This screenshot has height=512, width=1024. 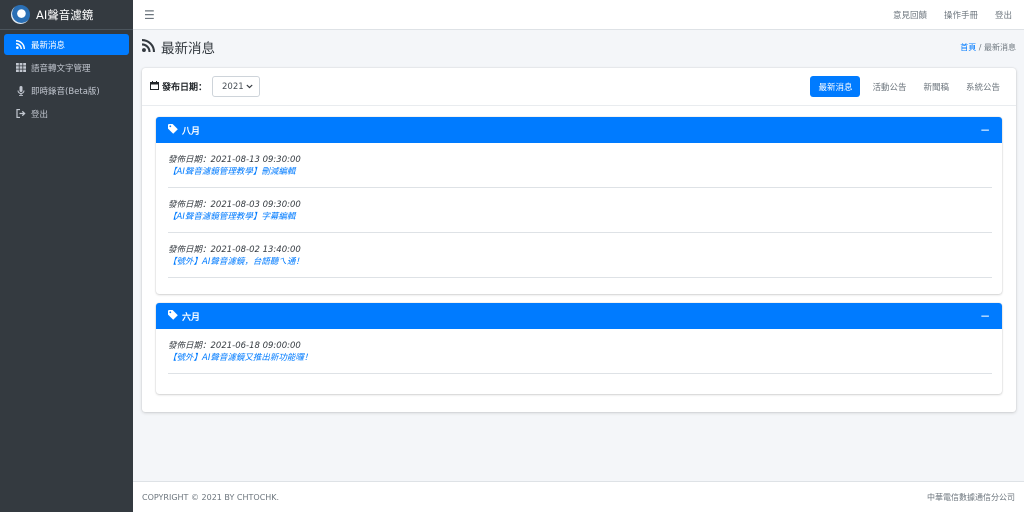 I want to click on month-title: 六月, so click(x=191, y=317).